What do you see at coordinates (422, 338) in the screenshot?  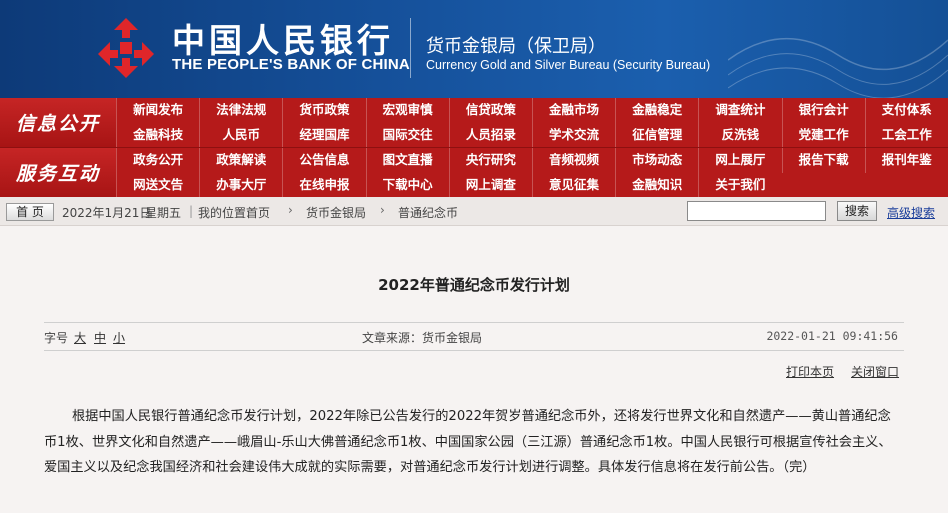 I see `article-source: 文章来源：货币金银局` at bounding box center [422, 338].